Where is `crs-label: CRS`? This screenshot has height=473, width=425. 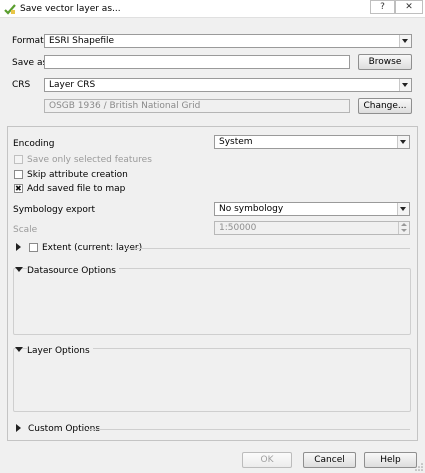 crs-label: CRS is located at coordinates (21, 85).